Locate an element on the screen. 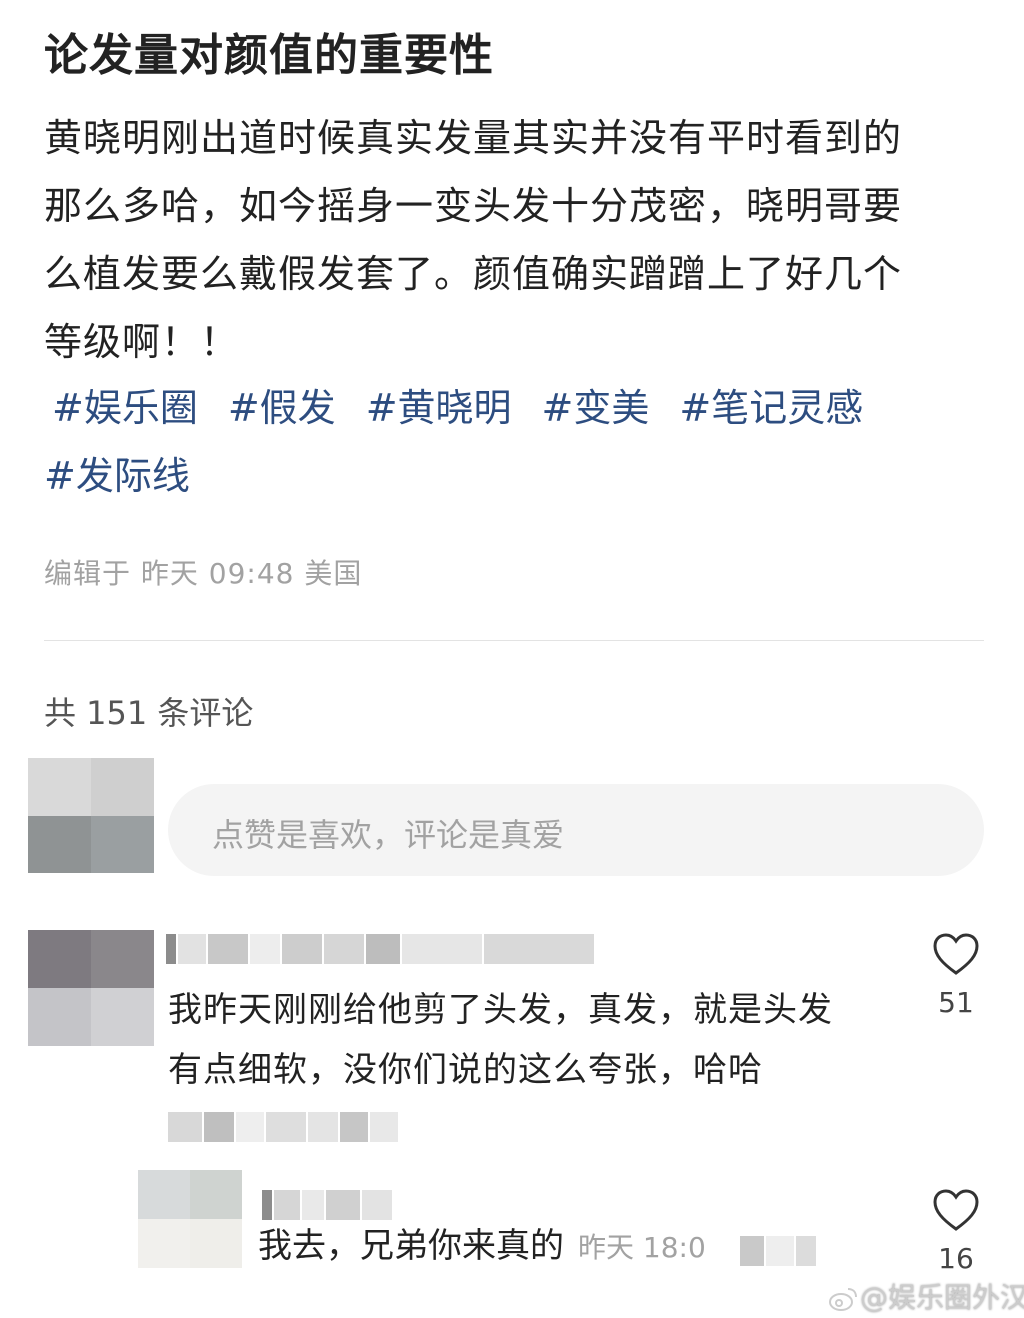 The image size is (1024, 1318). tag-link: #娱乐圈 is located at coordinates (125, 408).